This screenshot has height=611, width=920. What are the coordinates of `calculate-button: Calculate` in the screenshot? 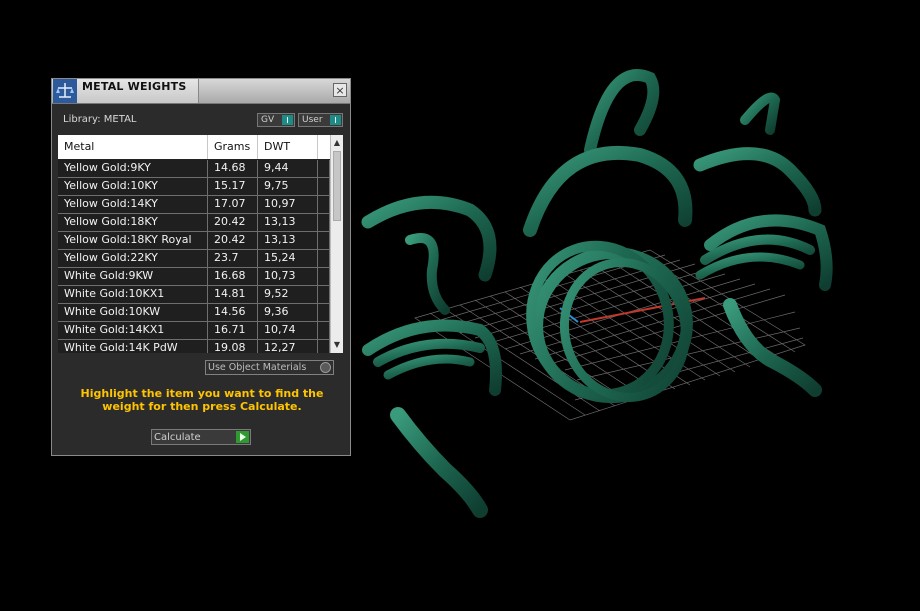 It's located at (201, 437).